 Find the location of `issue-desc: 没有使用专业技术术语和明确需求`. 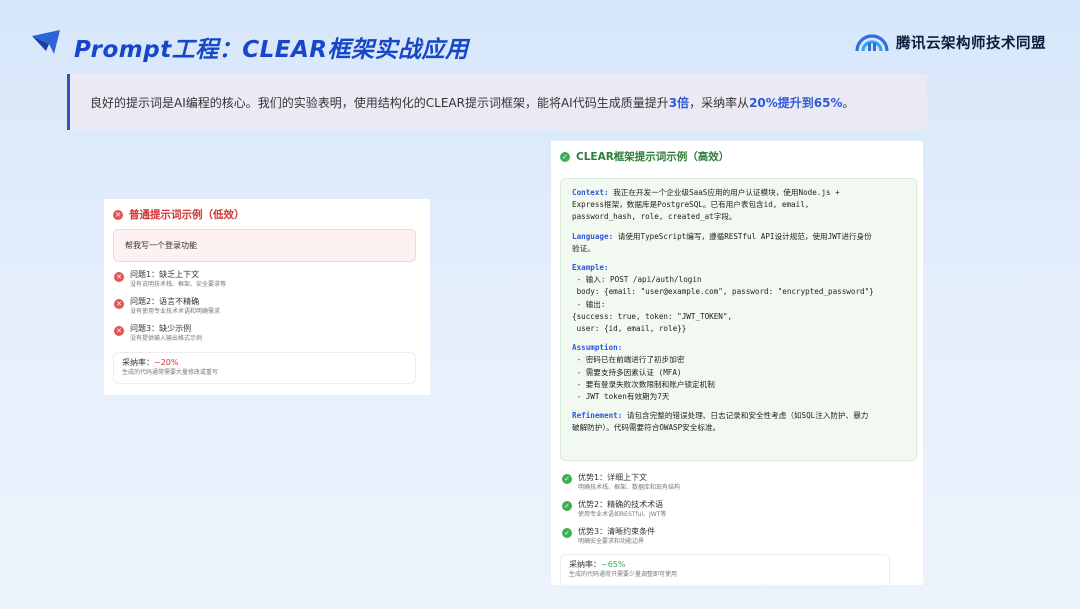

issue-desc: 没有使用专业技术术语和明确需求 is located at coordinates (175, 311).